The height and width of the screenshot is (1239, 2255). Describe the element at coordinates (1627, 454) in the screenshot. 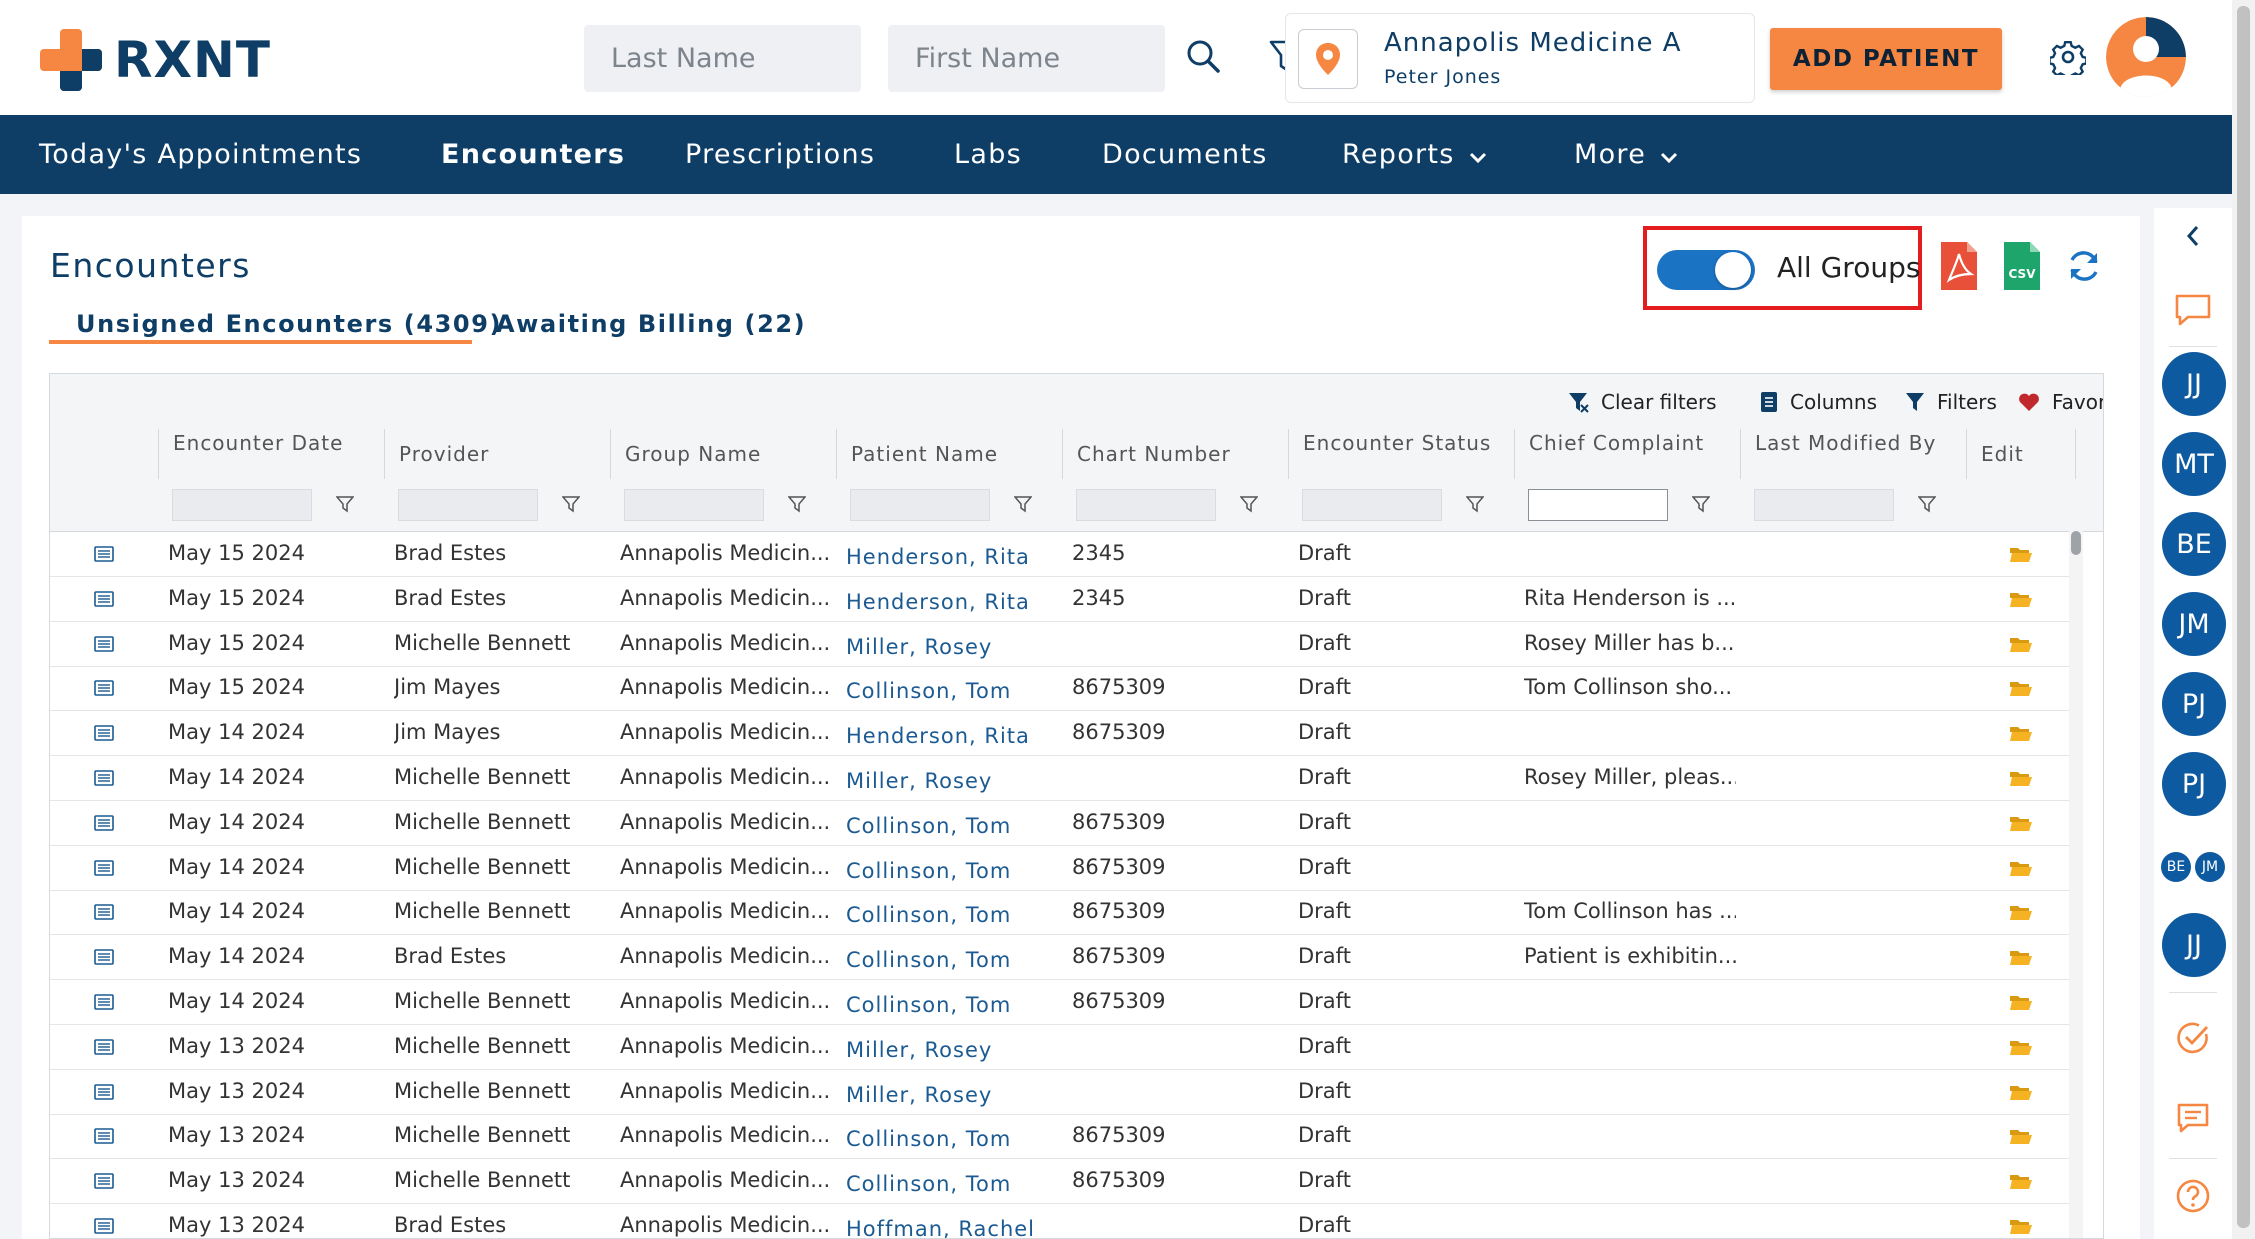

I see `col-header-chief-complaint: Chief Complaint` at that location.